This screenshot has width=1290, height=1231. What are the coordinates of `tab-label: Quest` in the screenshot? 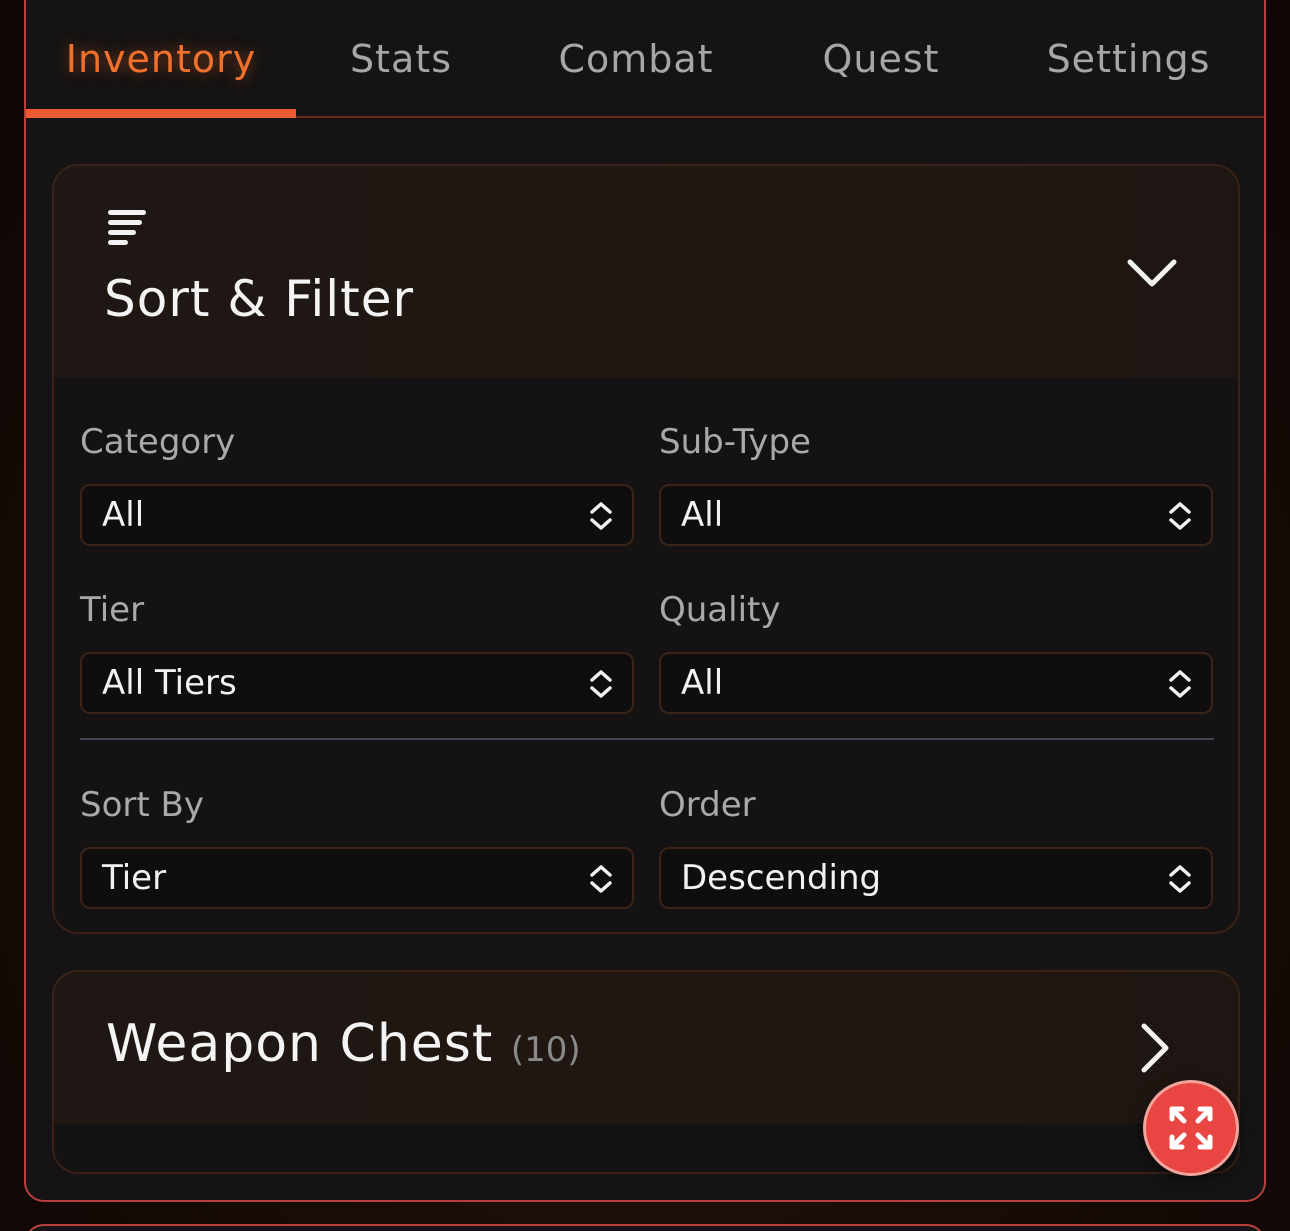 It's located at (881, 59).